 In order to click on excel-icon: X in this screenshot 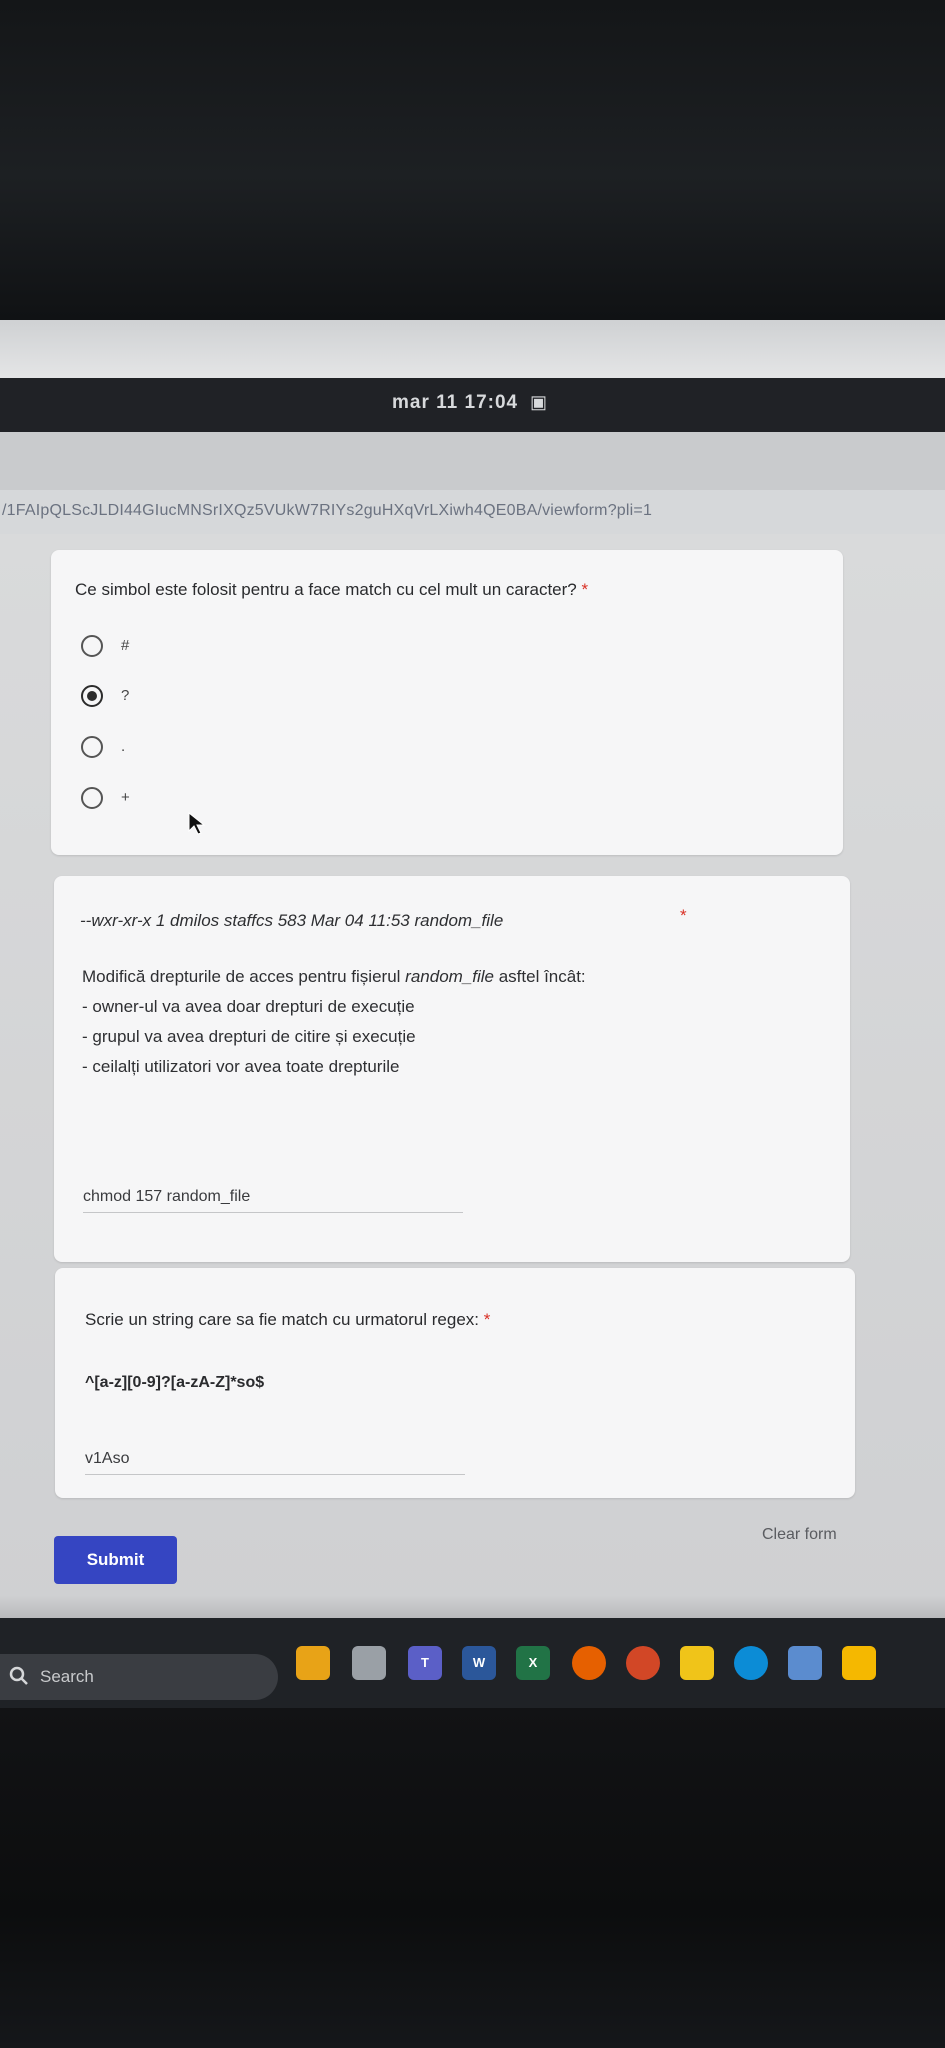, I will do `click(533, 1663)`.